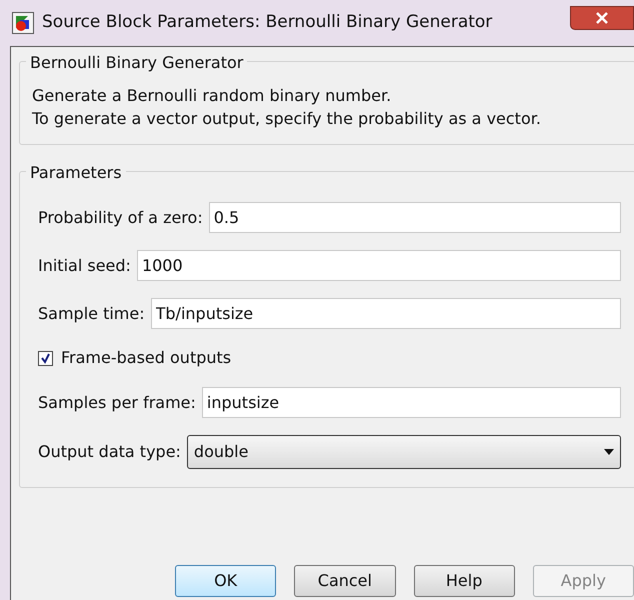  What do you see at coordinates (109, 452) in the screenshot?
I see `field-label: Output data type:` at bounding box center [109, 452].